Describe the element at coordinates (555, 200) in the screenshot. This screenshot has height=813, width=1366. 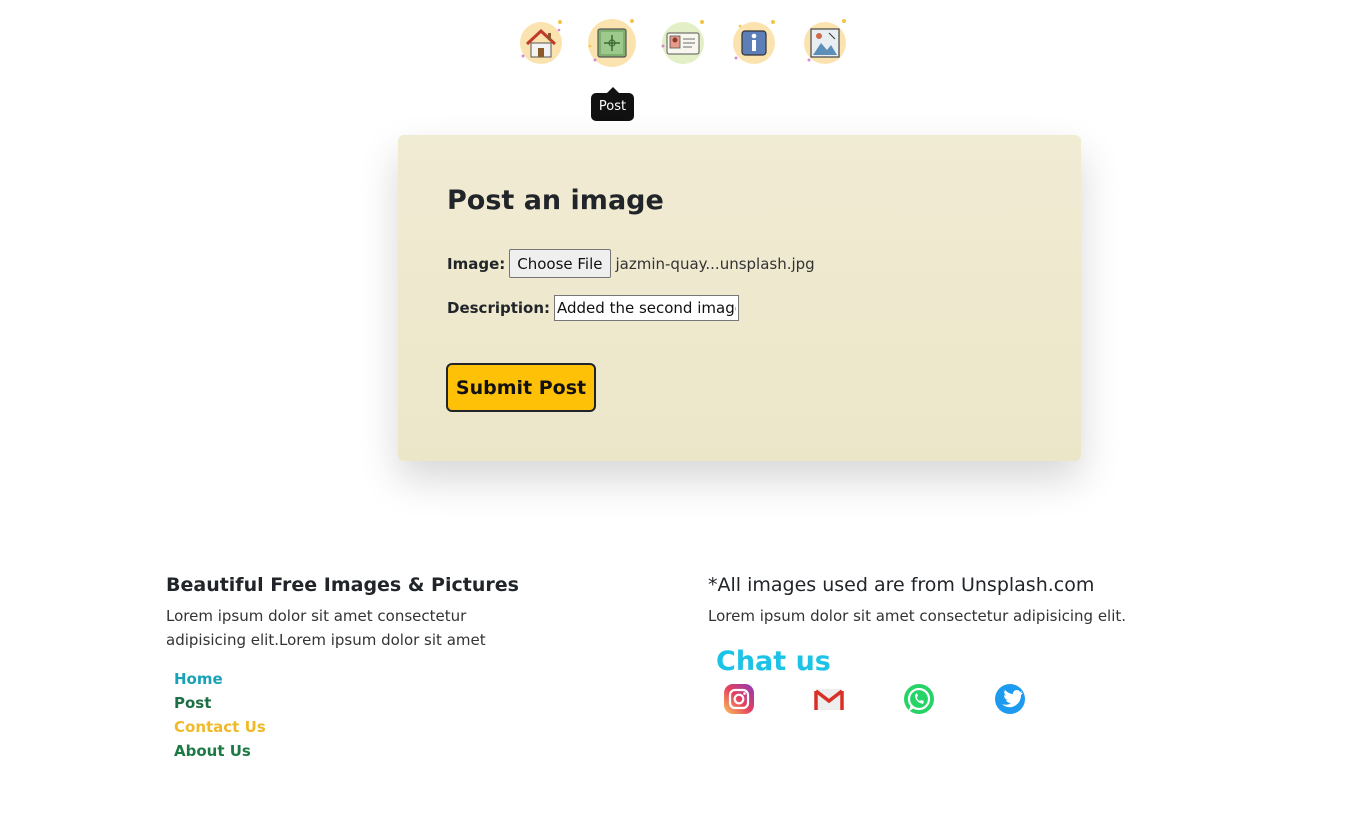
I see `form-title: Post an image` at that location.